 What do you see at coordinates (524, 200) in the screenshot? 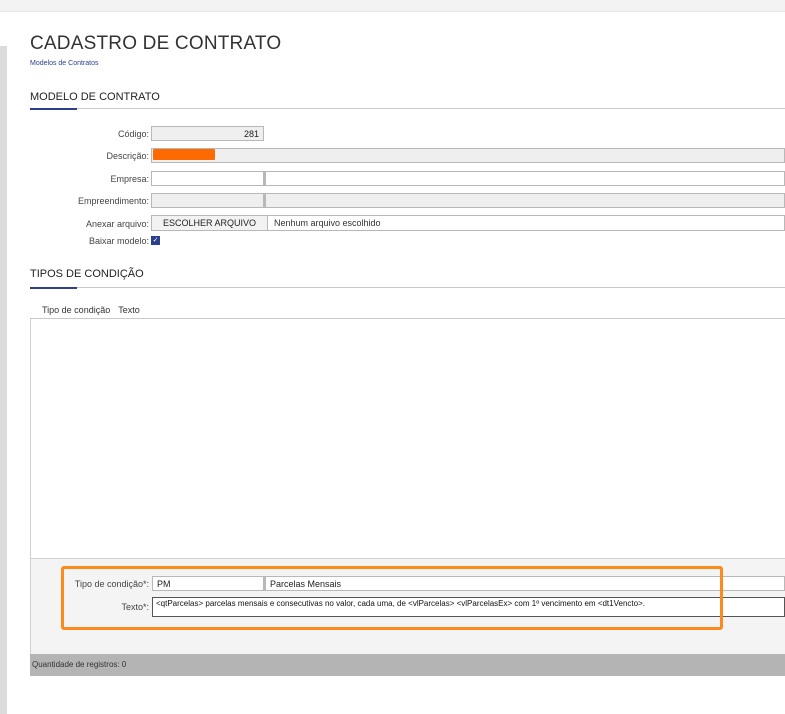
I see `empreendimento-name-field` at bounding box center [524, 200].